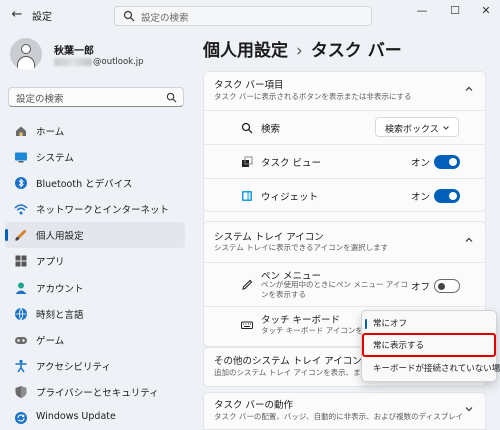 This screenshot has width=500, height=430. Describe the element at coordinates (447, 196) in the screenshot. I see `widgets-toggle` at that location.